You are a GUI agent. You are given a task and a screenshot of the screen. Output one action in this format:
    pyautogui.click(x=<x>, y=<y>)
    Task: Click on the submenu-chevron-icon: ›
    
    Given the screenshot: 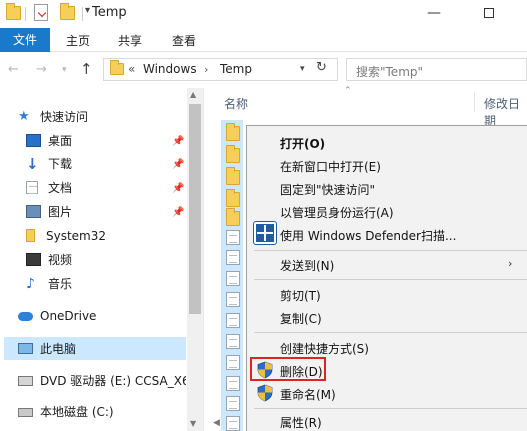 What is the action you would take?
    pyautogui.click(x=510, y=263)
    